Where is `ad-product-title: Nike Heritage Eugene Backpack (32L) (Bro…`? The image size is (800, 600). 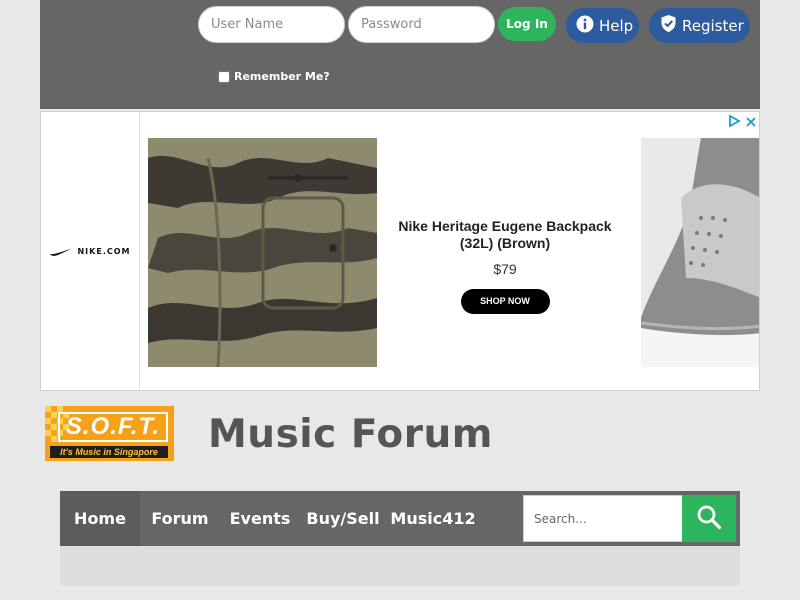
ad-product-title: Nike Heritage Eugene Backpack (32L) (Bro… is located at coordinates (505, 235).